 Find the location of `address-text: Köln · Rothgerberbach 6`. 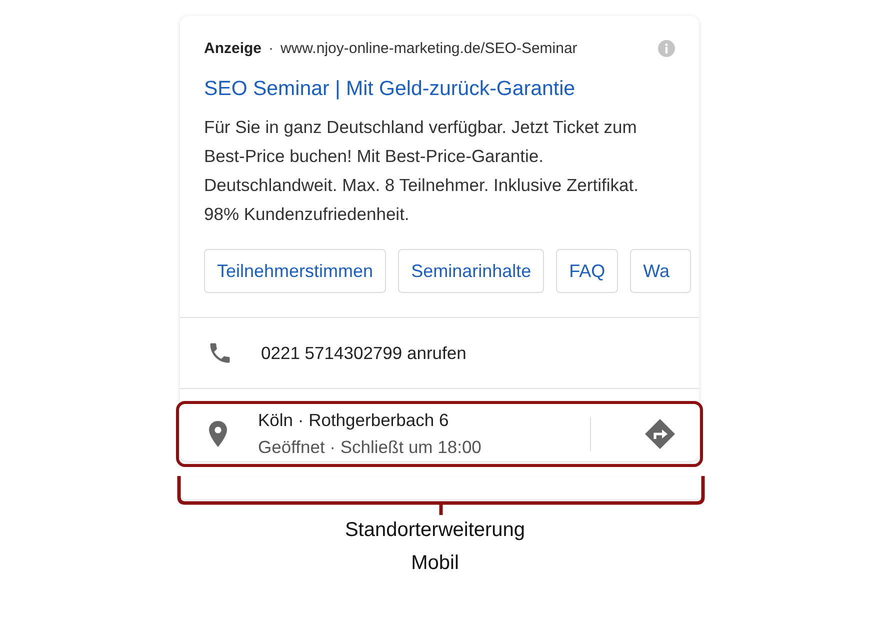

address-text: Köln · Rothgerberbach 6 is located at coordinates (354, 420).